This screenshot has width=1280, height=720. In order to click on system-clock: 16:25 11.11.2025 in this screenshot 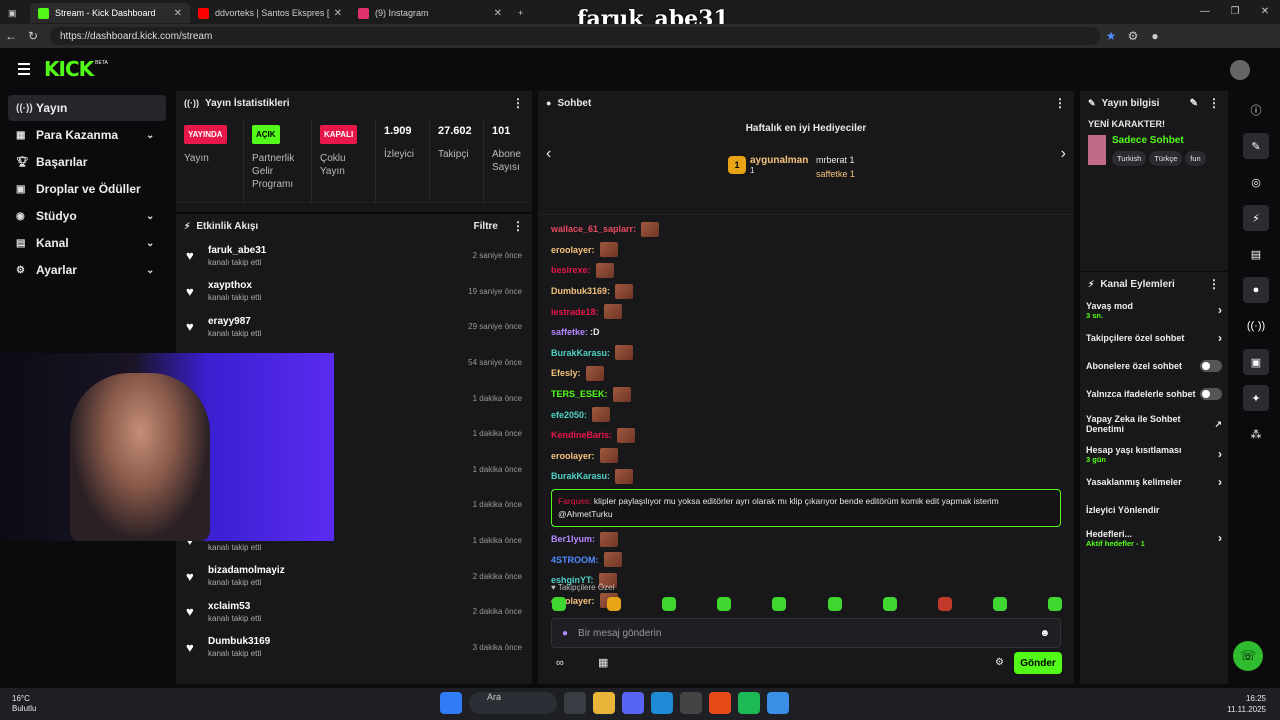, I will do `click(1246, 704)`.